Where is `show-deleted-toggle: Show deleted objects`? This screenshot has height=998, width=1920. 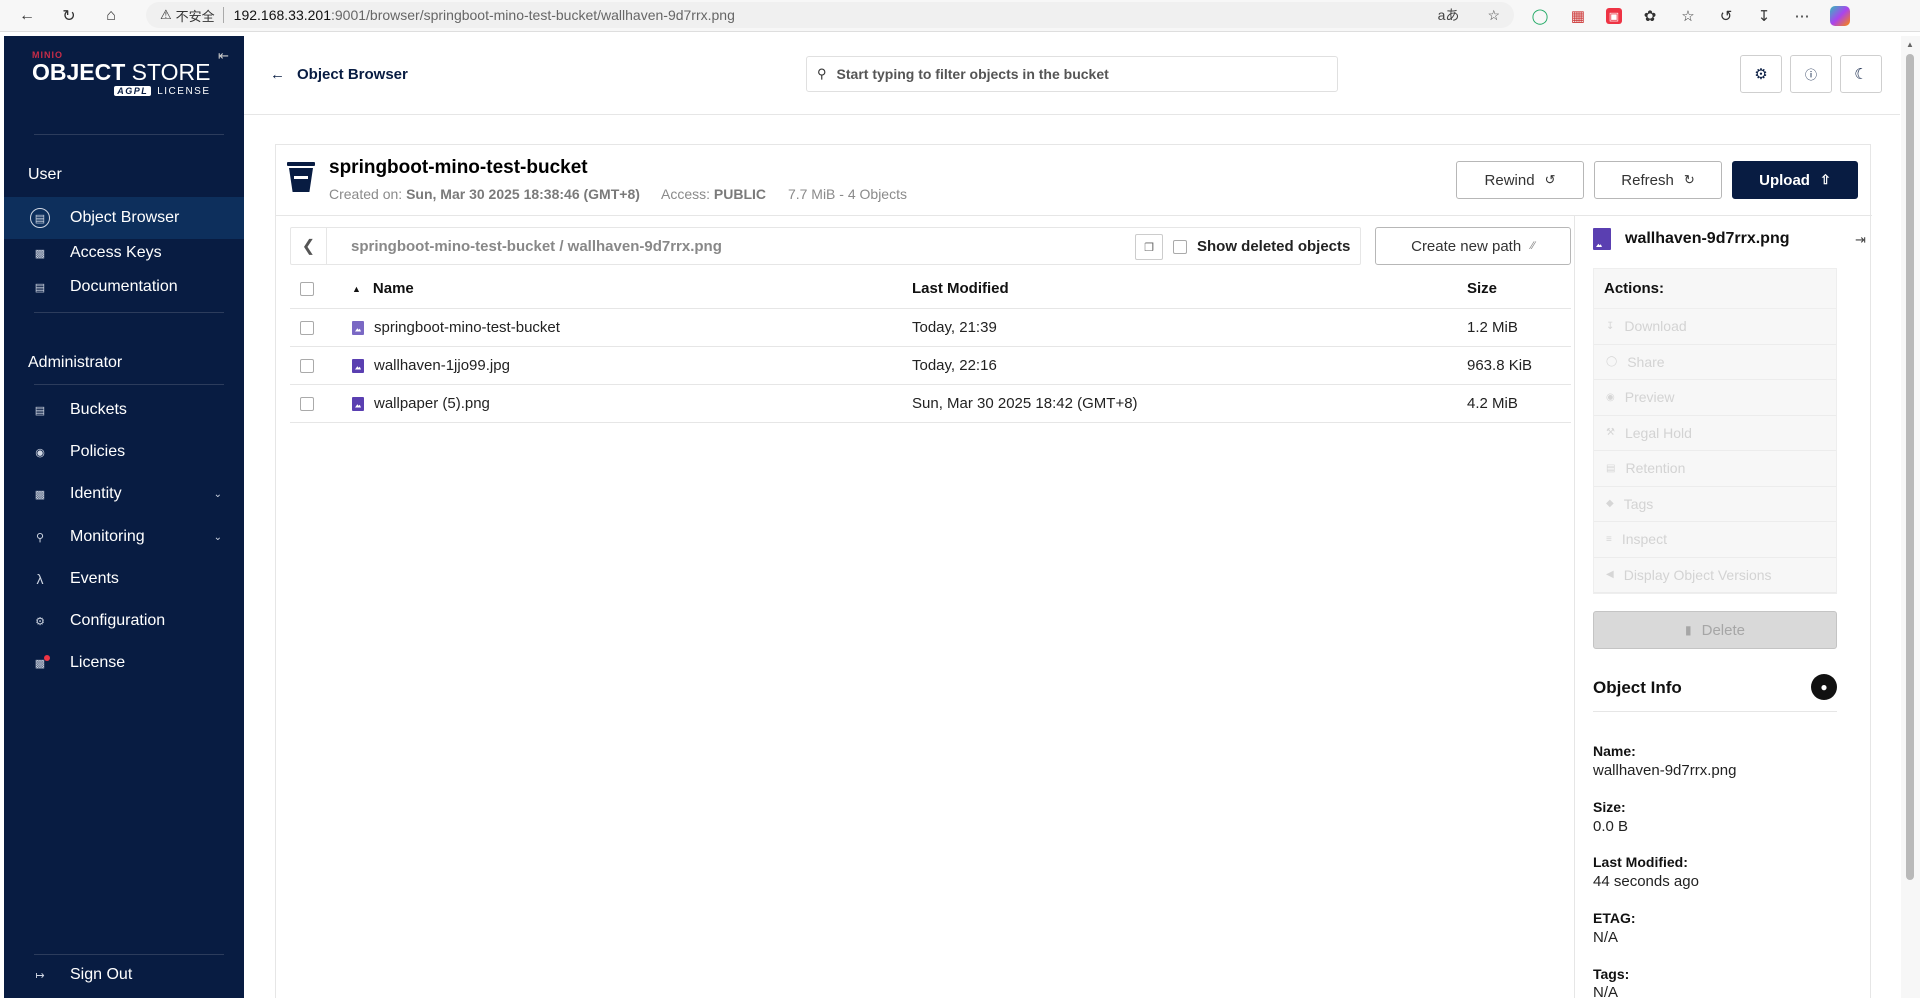
show-deleted-toggle: Show deleted objects is located at coordinates (1261, 246).